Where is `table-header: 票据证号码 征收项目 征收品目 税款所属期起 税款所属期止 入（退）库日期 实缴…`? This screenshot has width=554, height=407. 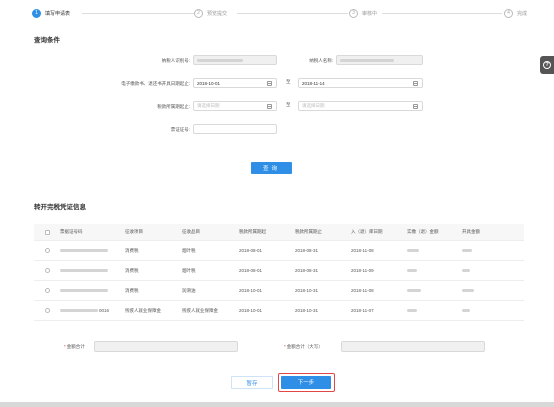
table-header: 票据证号码 征收项目 征收品目 税款所属期起 税款所属期止 入（退）库日期 实缴… is located at coordinates (279, 232).